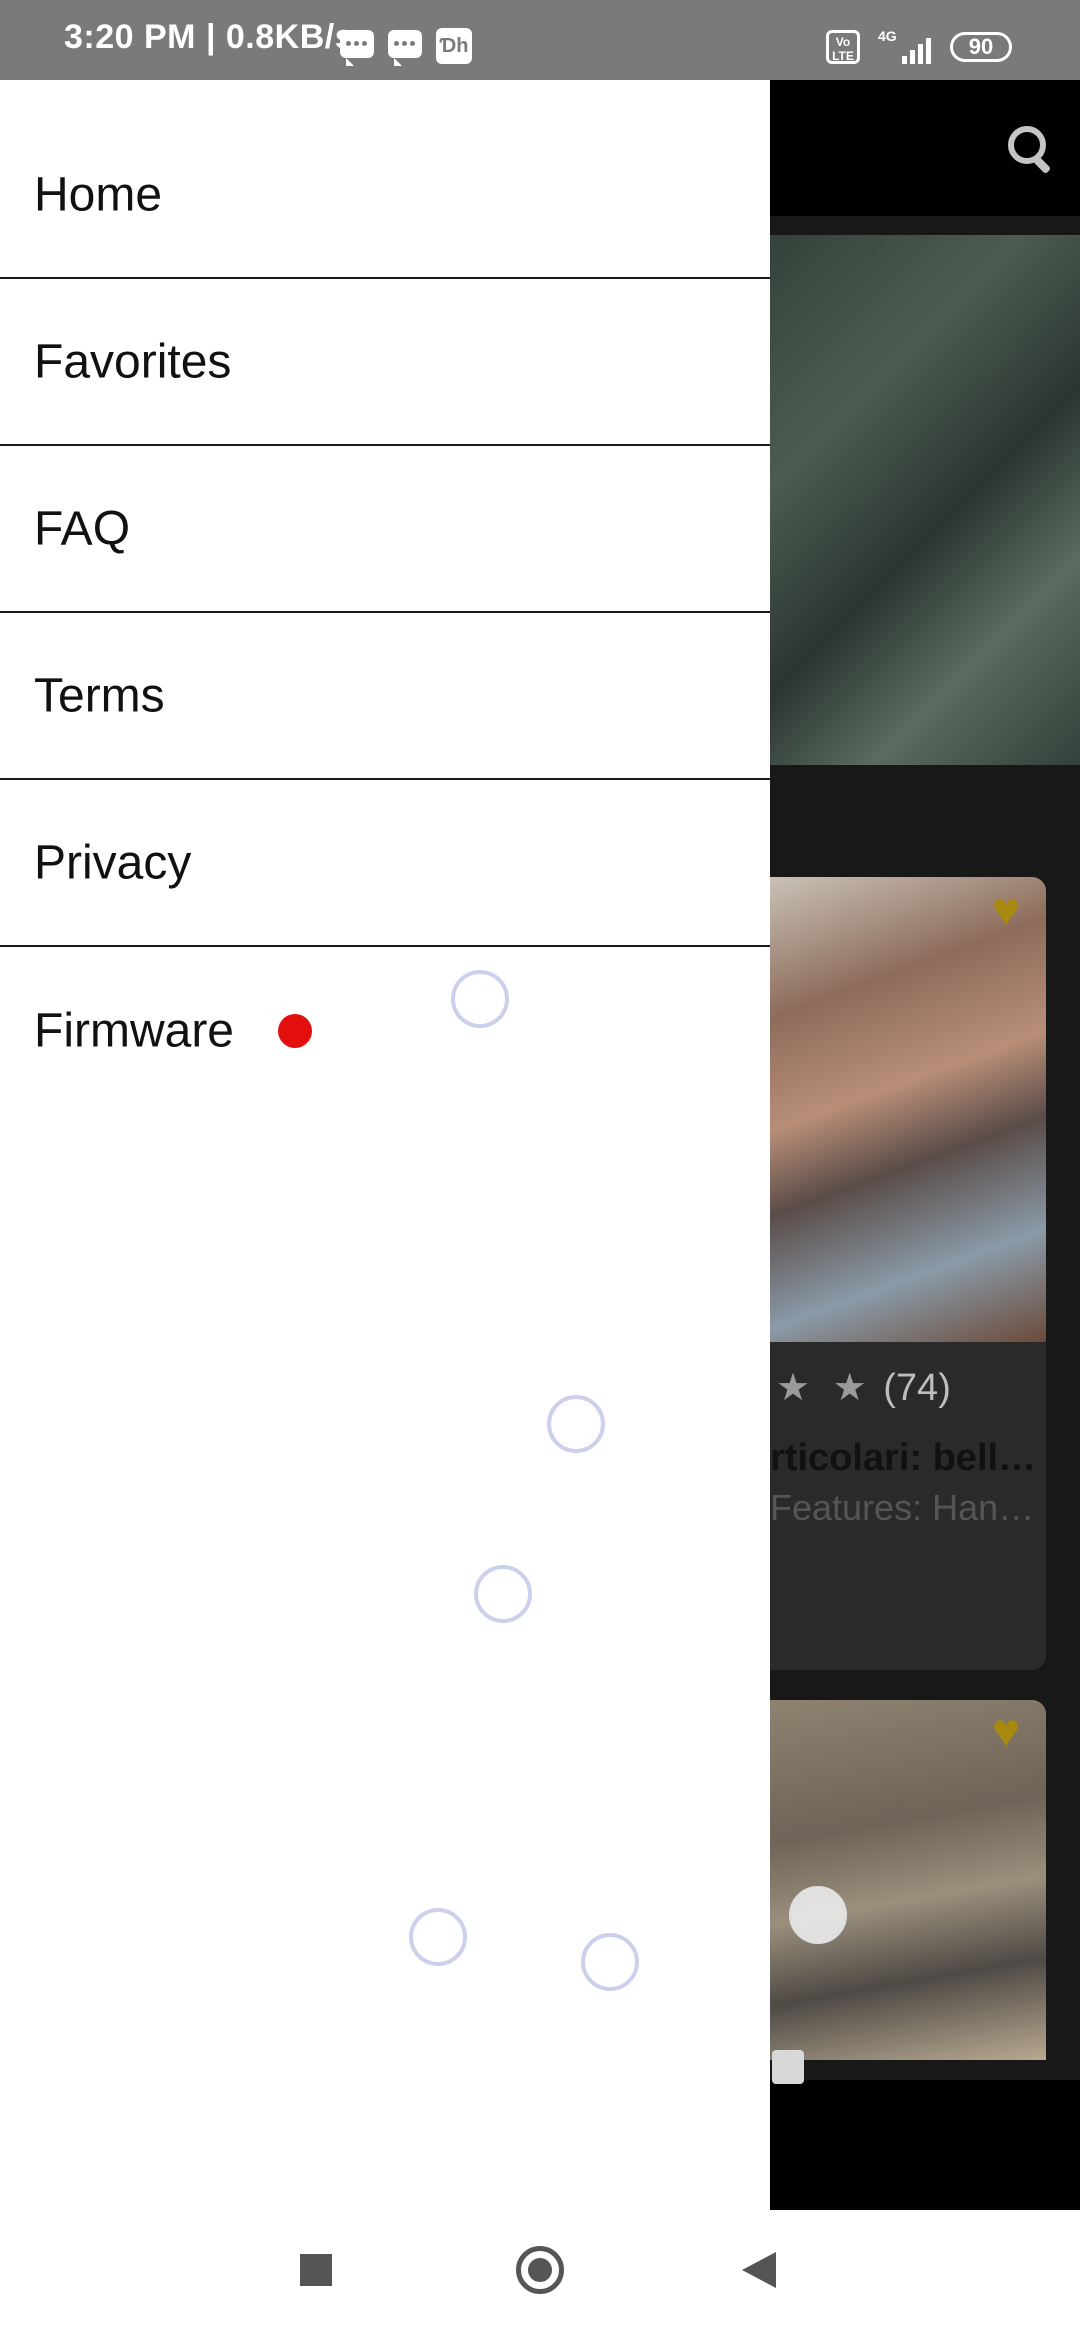 This screenshot has height=2340, width=1080. I want to click on drawer-item-label: FAQ, so click(82, 529).